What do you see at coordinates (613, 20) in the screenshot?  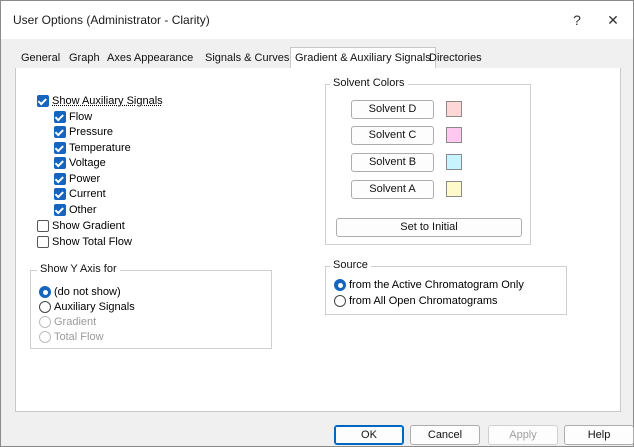 I see `close-icon: ✕` at bounding box center [613, 20].